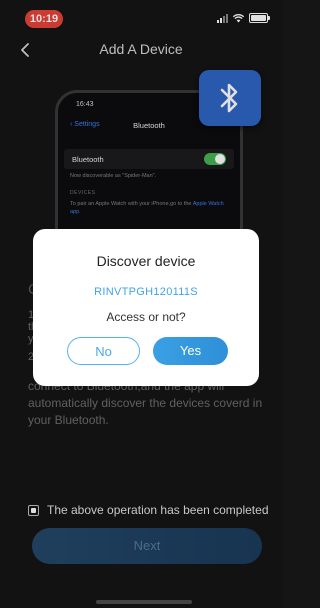 This screenshot has width=320, height=608. Describe the element at coordinates (146, 261) in the screenshot. I see `dialog-title: Discover device` at that location.